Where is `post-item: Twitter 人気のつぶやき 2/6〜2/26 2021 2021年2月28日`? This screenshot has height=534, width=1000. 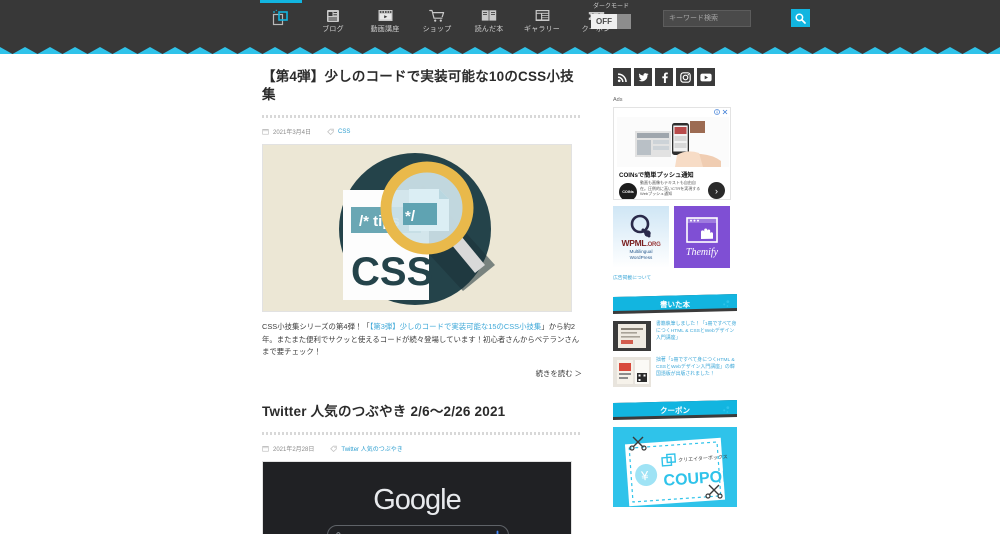 post-item: Twitter 人気のつぶやき 2/6〜2/26 2021 2021年2月28日 is located at coordinates (422, 468).